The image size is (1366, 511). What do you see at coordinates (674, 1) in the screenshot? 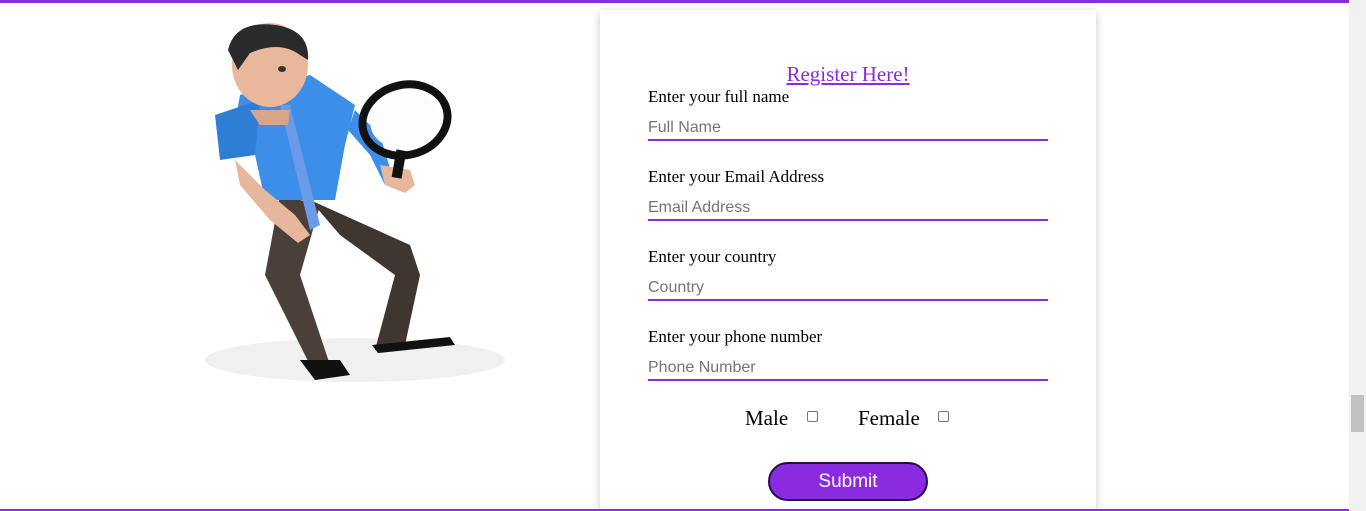
I see `top-accent-line` at bounding box center [674, 1].